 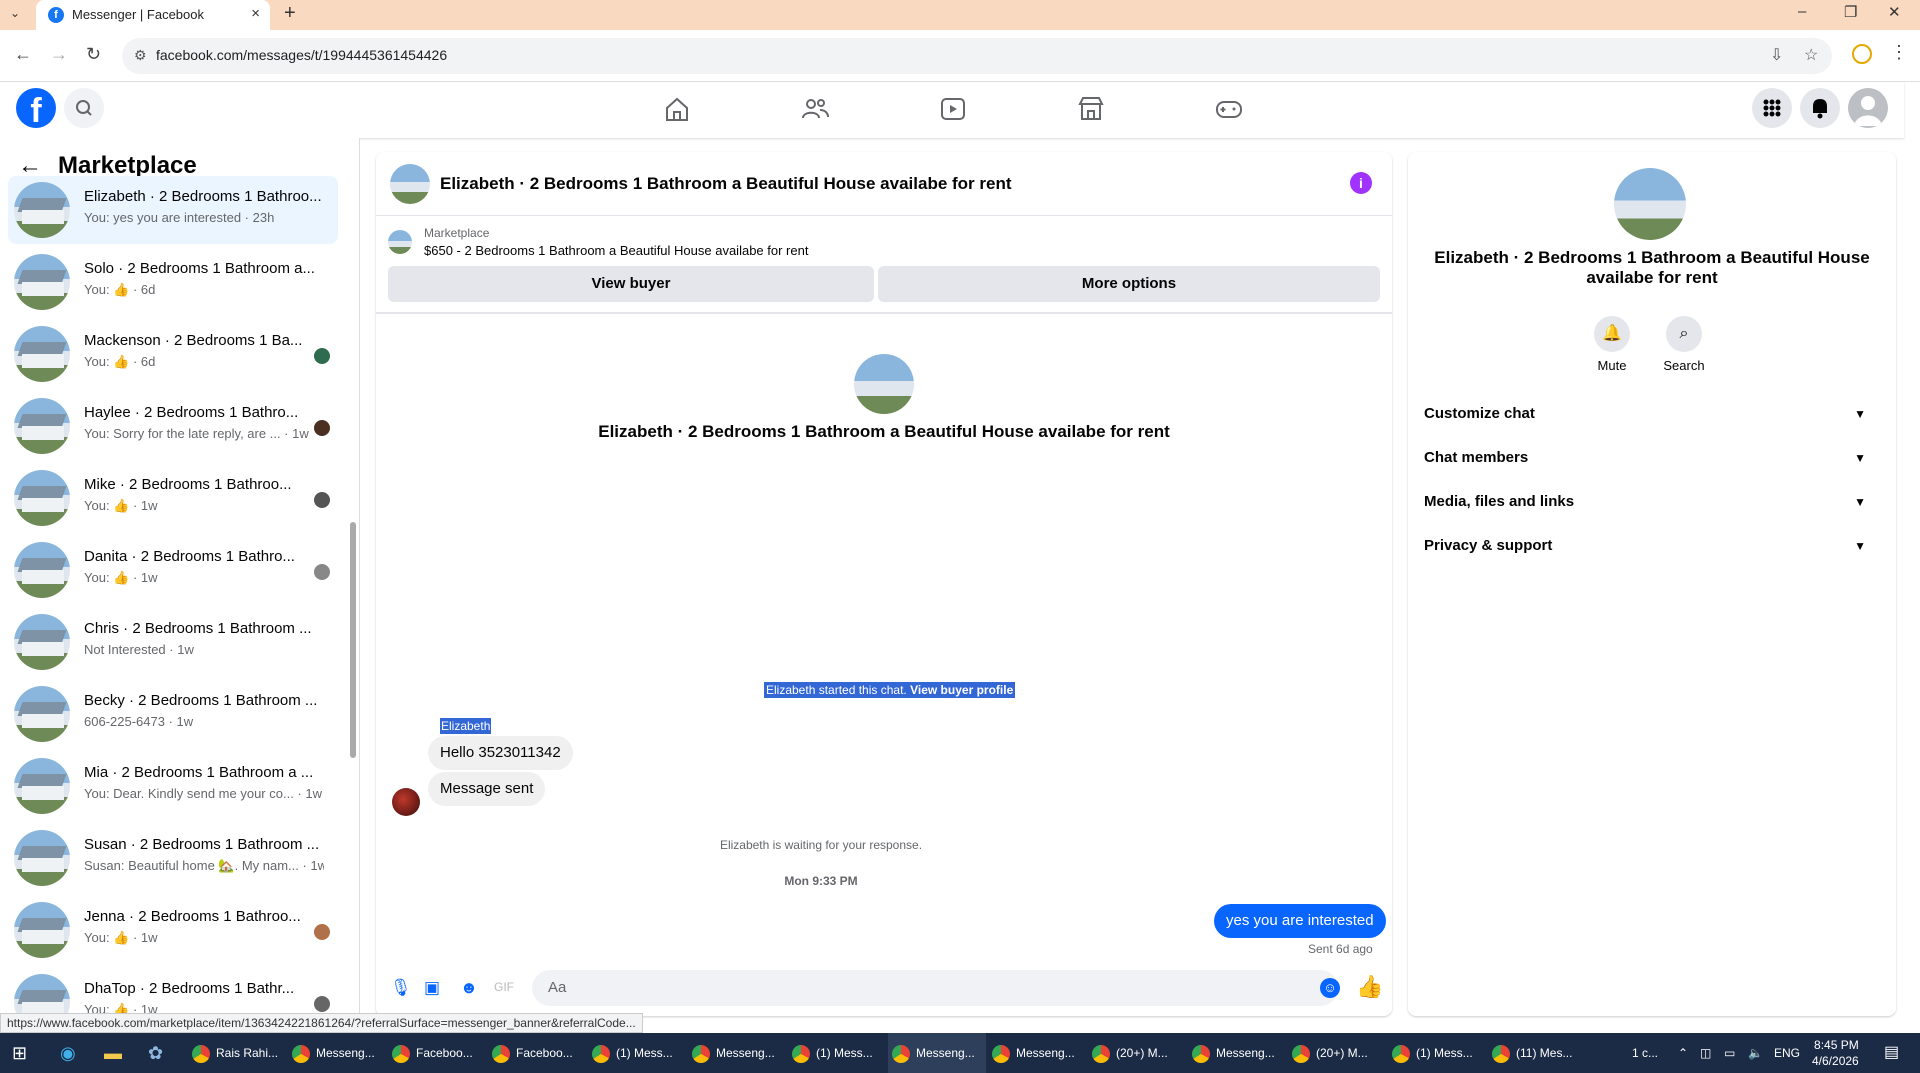 I want to click on close-window-icon: ✕, so click(x=1894, y=12).